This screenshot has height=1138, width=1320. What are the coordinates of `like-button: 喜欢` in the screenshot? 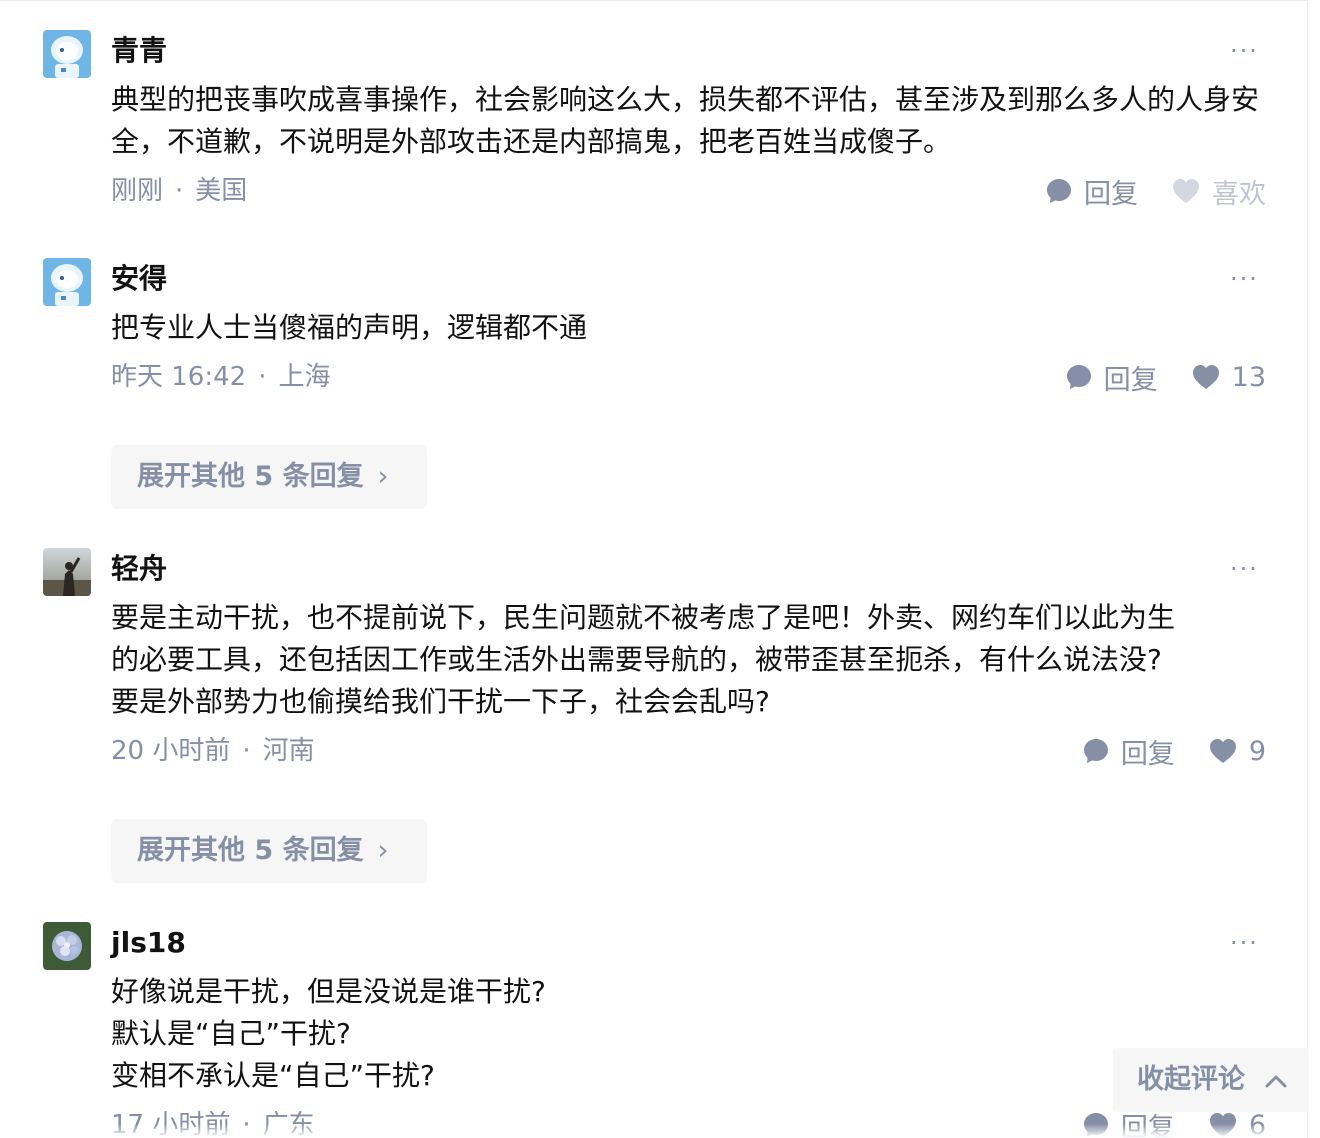 It's located at (1219, 191).